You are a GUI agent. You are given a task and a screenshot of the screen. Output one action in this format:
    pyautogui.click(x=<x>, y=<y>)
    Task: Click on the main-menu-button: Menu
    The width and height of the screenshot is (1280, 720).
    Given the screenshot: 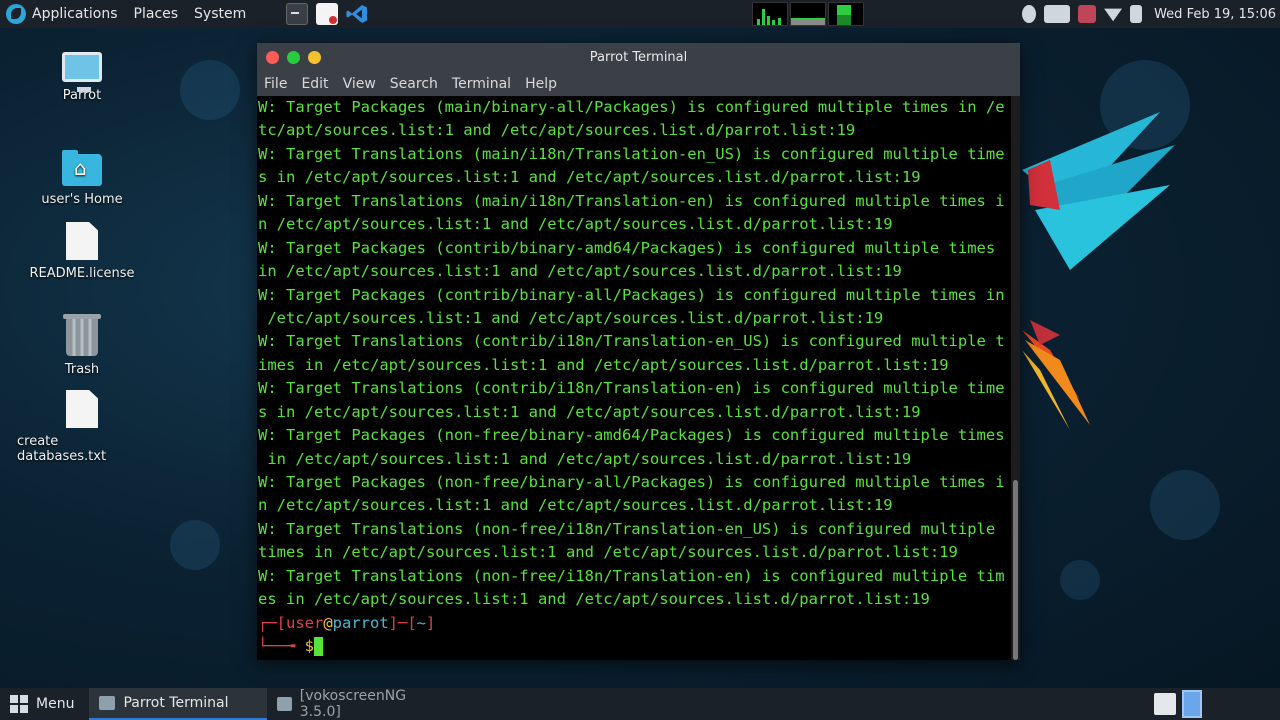 What is the action you would take?
    pyautogui.click(x=42, y=704)
    